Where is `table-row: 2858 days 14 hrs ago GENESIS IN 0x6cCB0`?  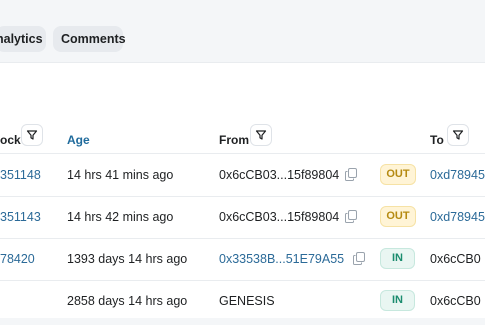
table-row: 2858 days 14 hrs ago GENESIS IN 0x6cCB0 is located at coordinates (242, 301).